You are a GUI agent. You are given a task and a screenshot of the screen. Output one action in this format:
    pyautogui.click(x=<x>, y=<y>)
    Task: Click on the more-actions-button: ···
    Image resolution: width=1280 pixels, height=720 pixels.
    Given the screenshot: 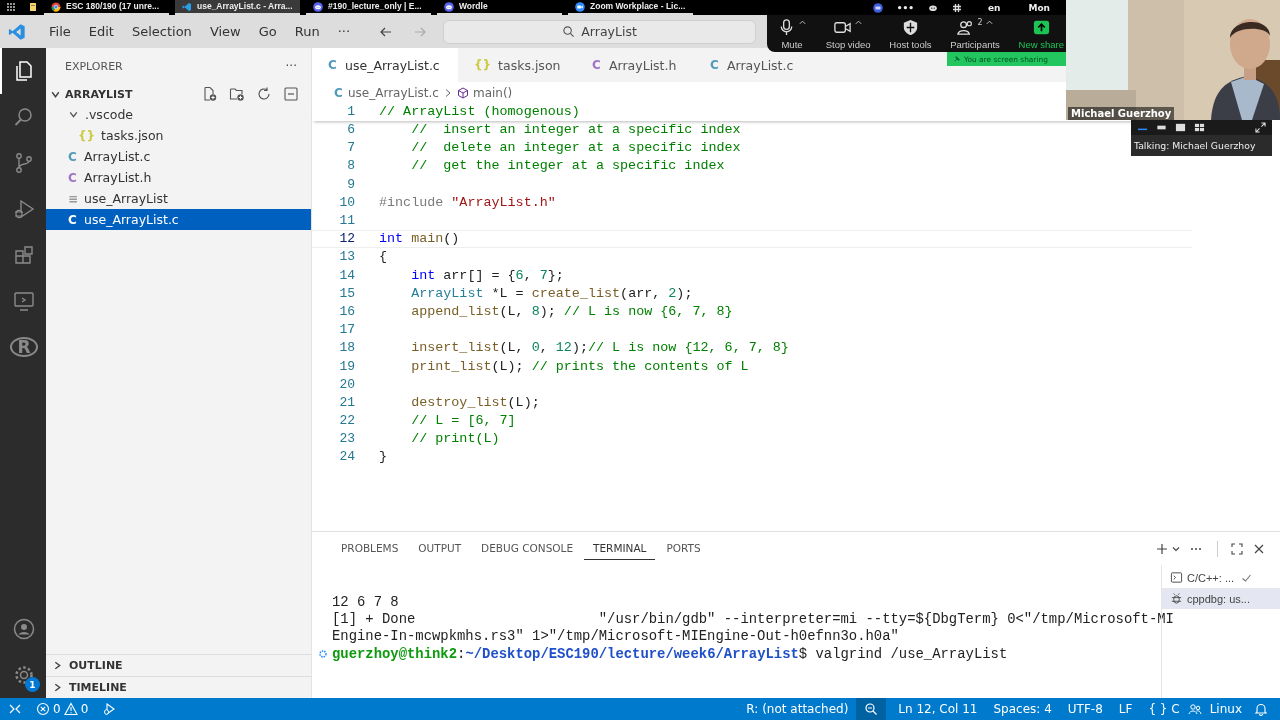 What is the action you would take?
    pyautogui.click(x=291, y=66)
    